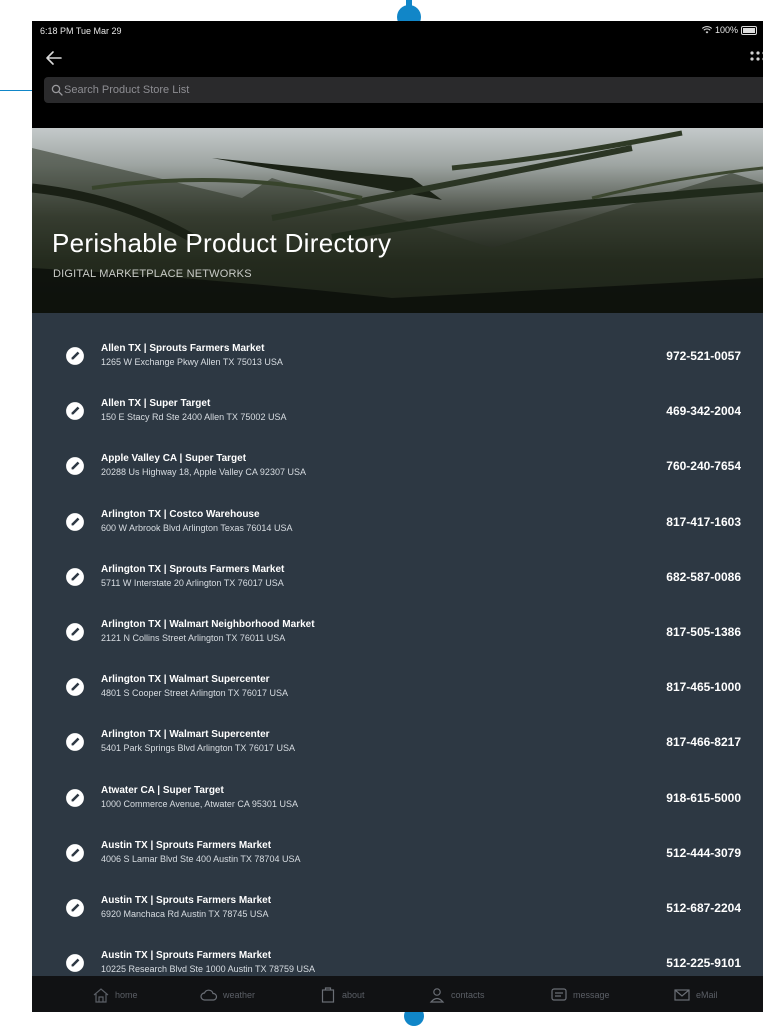  Describe the element at coordinates (703, 356) in the screenshot. I see `store-phone: 972-521-0057` at that location.